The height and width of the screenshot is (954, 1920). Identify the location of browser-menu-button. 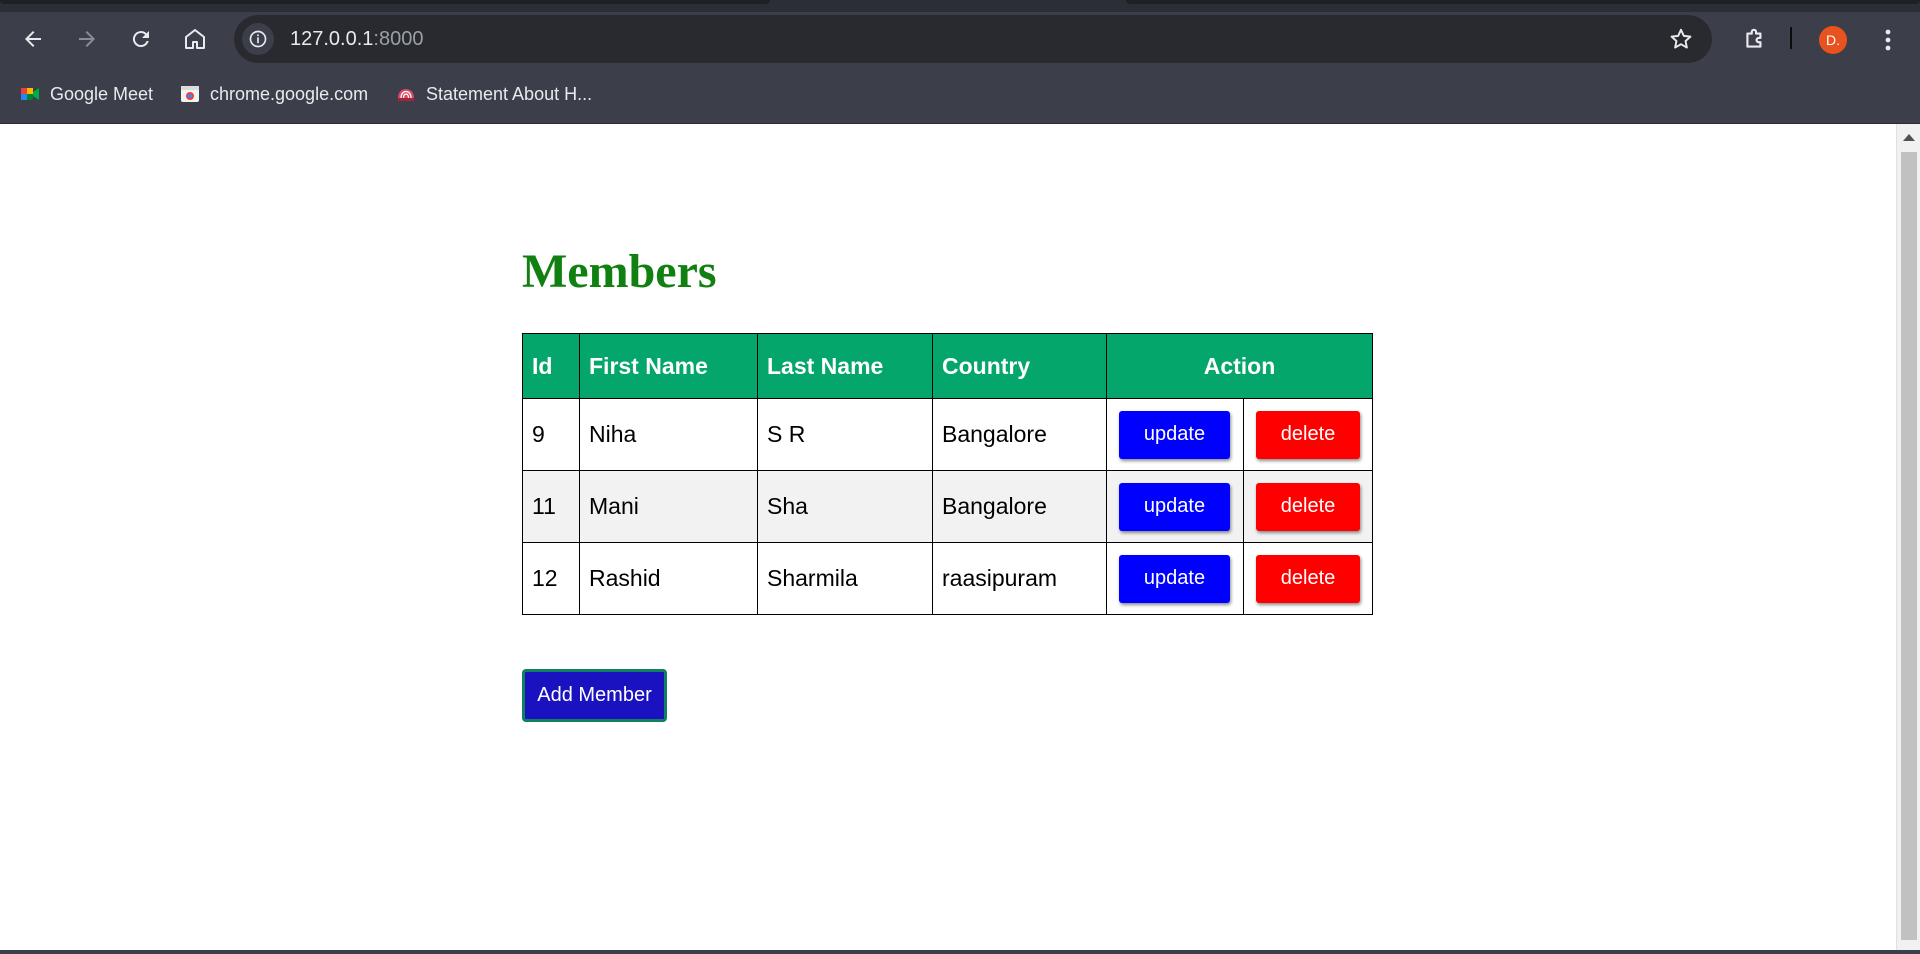
(1888, 40).